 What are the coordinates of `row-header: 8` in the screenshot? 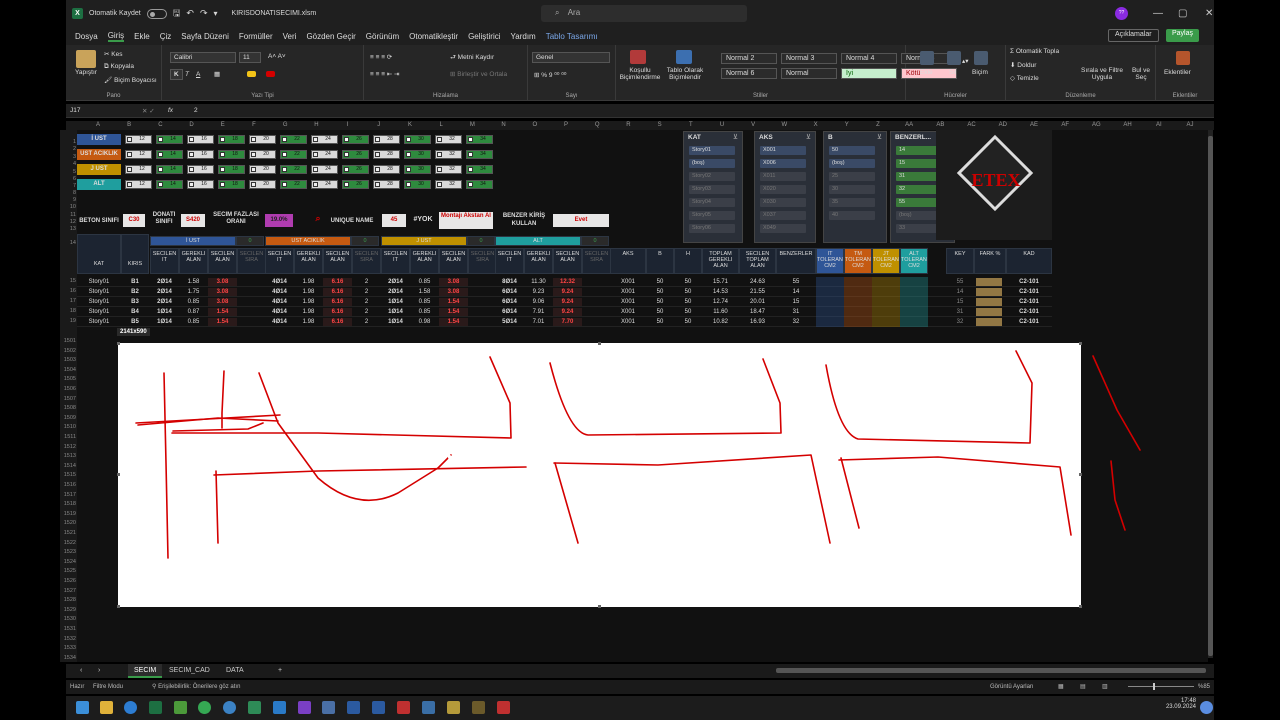 It's located at (68, 193).